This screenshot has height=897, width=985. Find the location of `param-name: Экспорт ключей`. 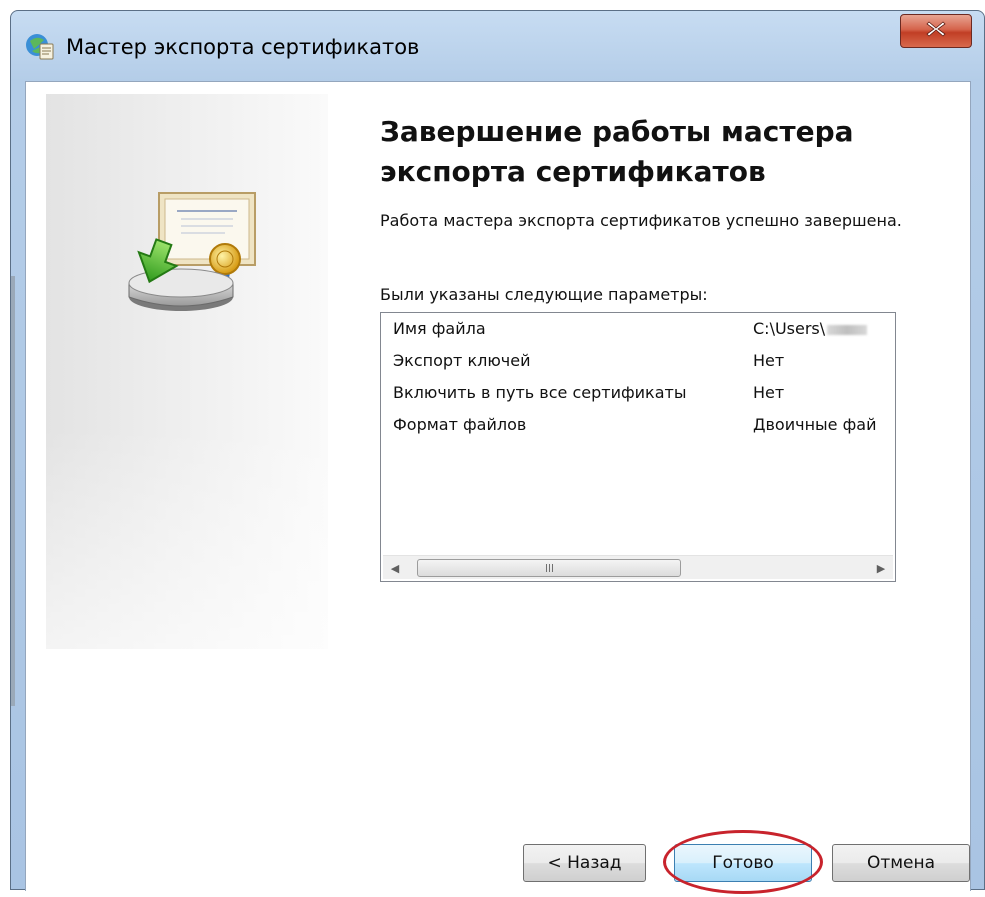

param-name: Экспорт ключей is located at coordinates (462, 360).